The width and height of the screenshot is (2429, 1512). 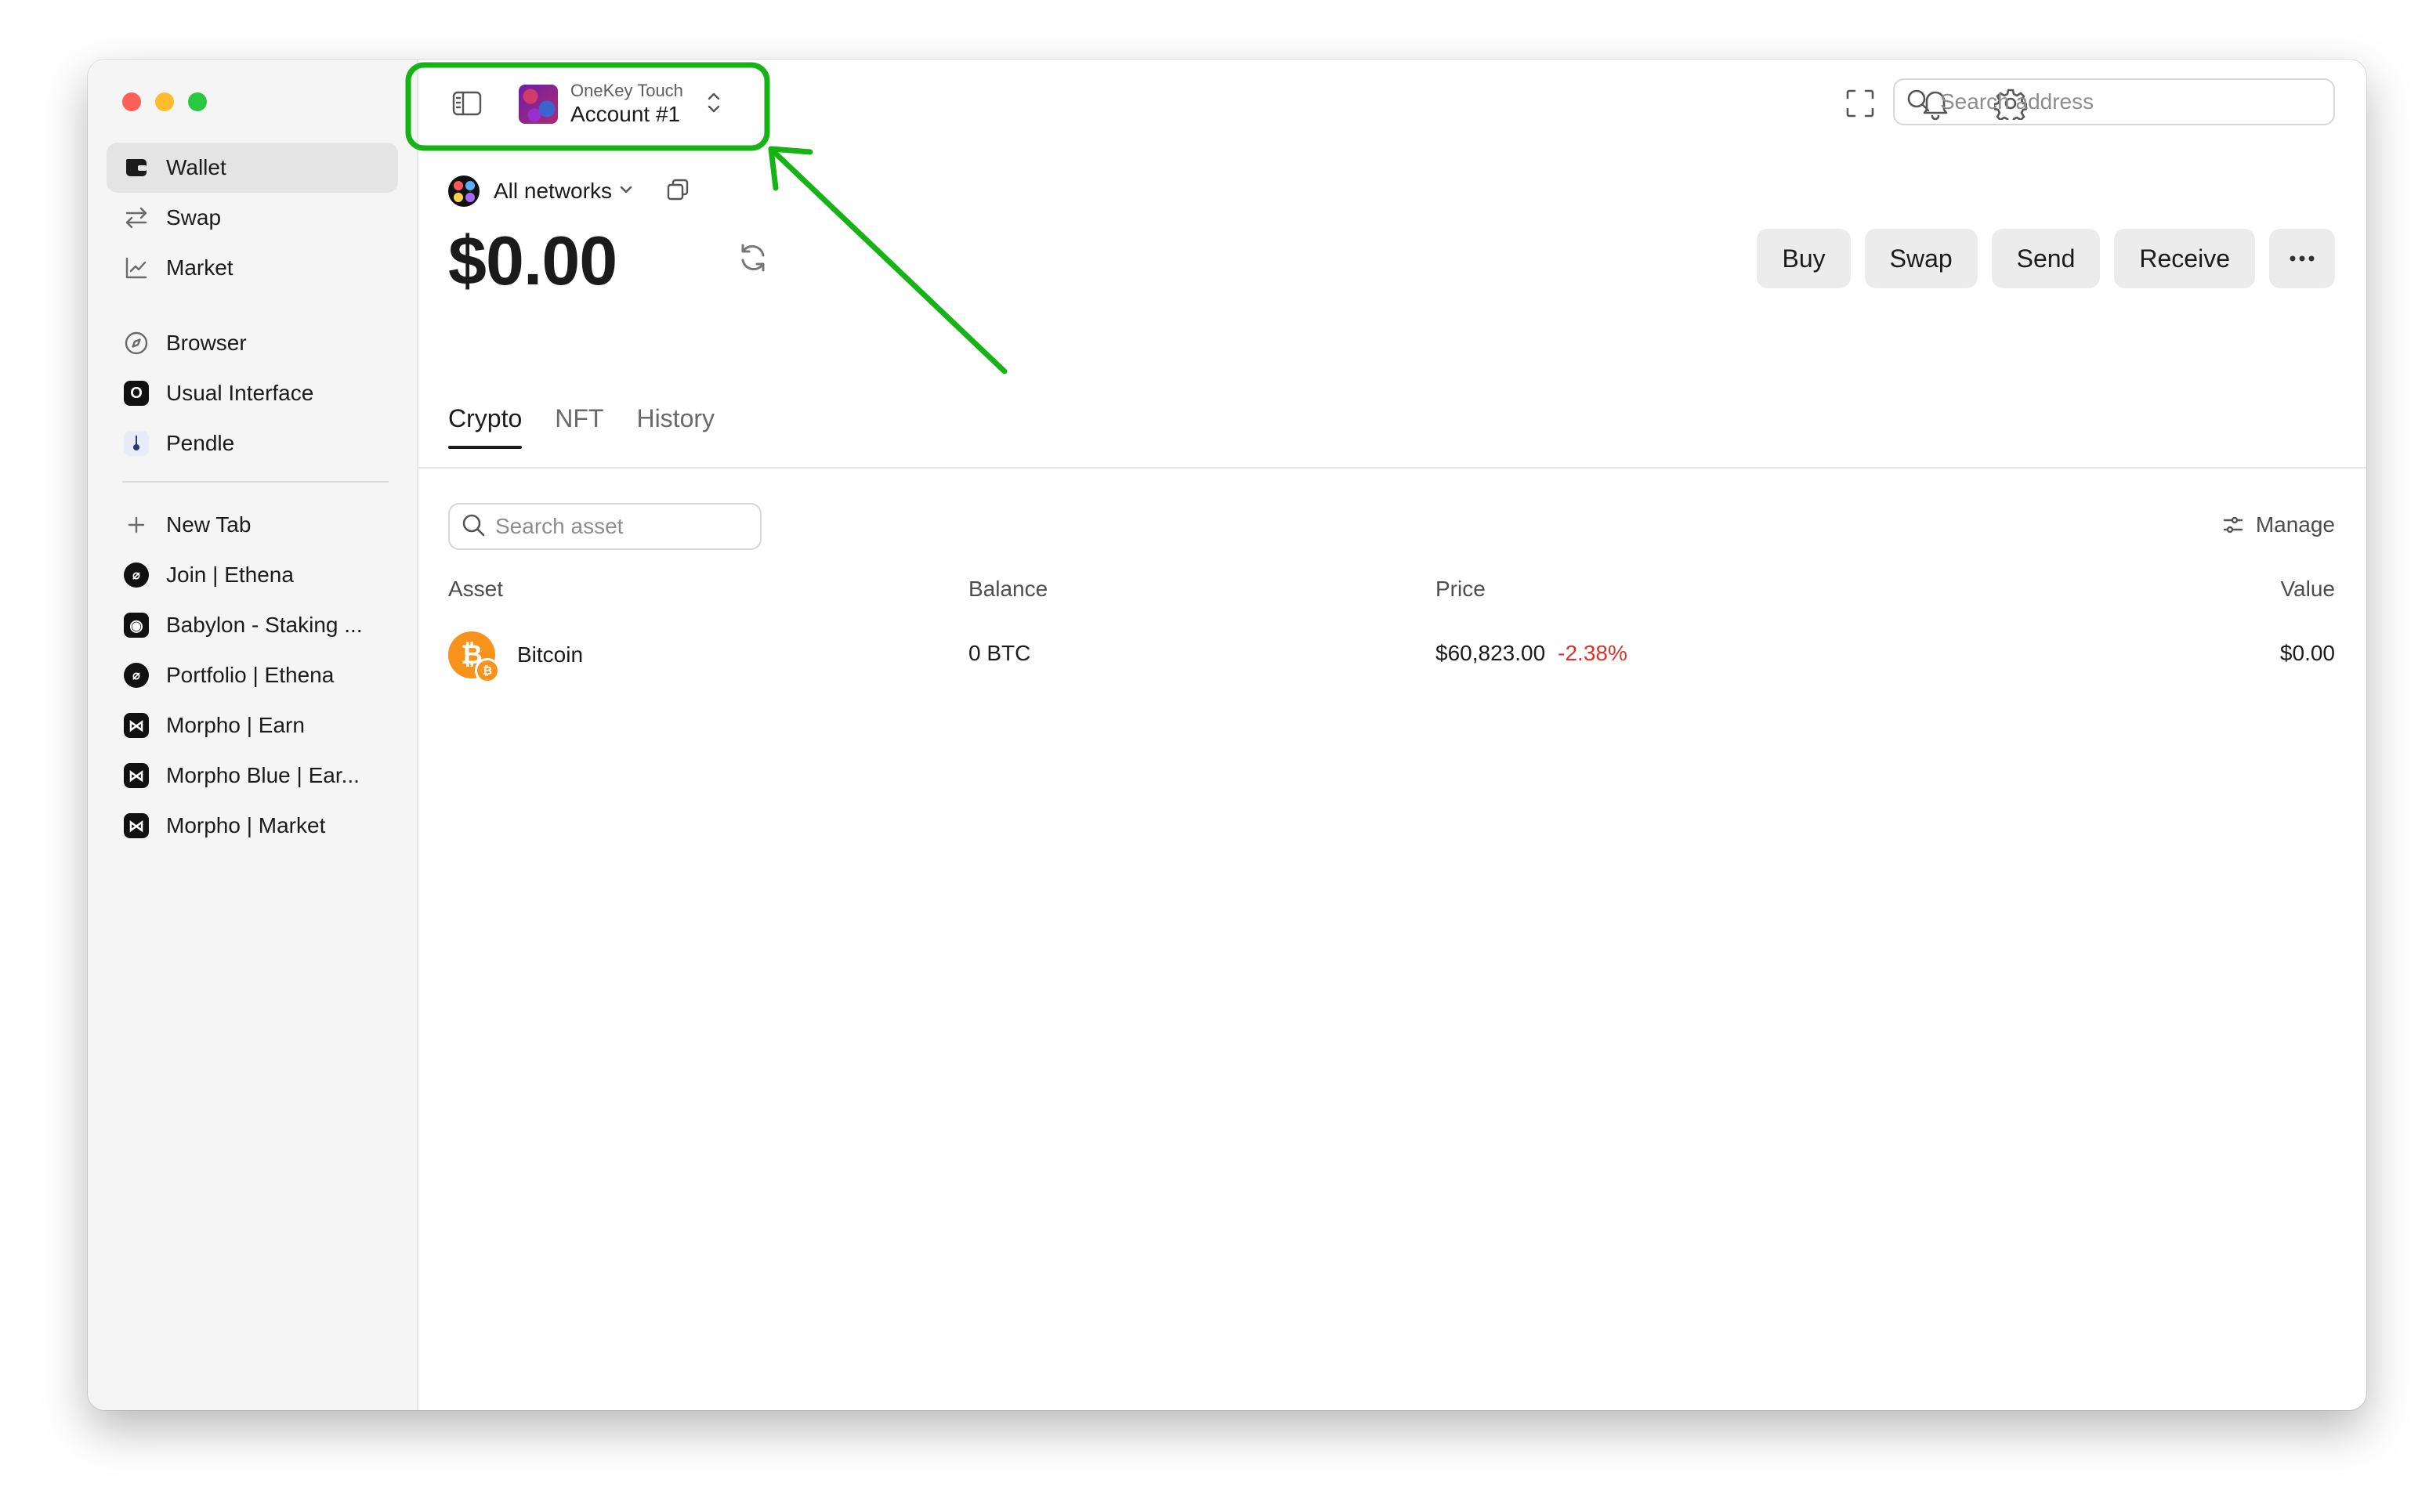 What do you see at coordinates (2233, 525) in the screenshot?
I see `sliders-icon` at bounding box center [2233, 525].